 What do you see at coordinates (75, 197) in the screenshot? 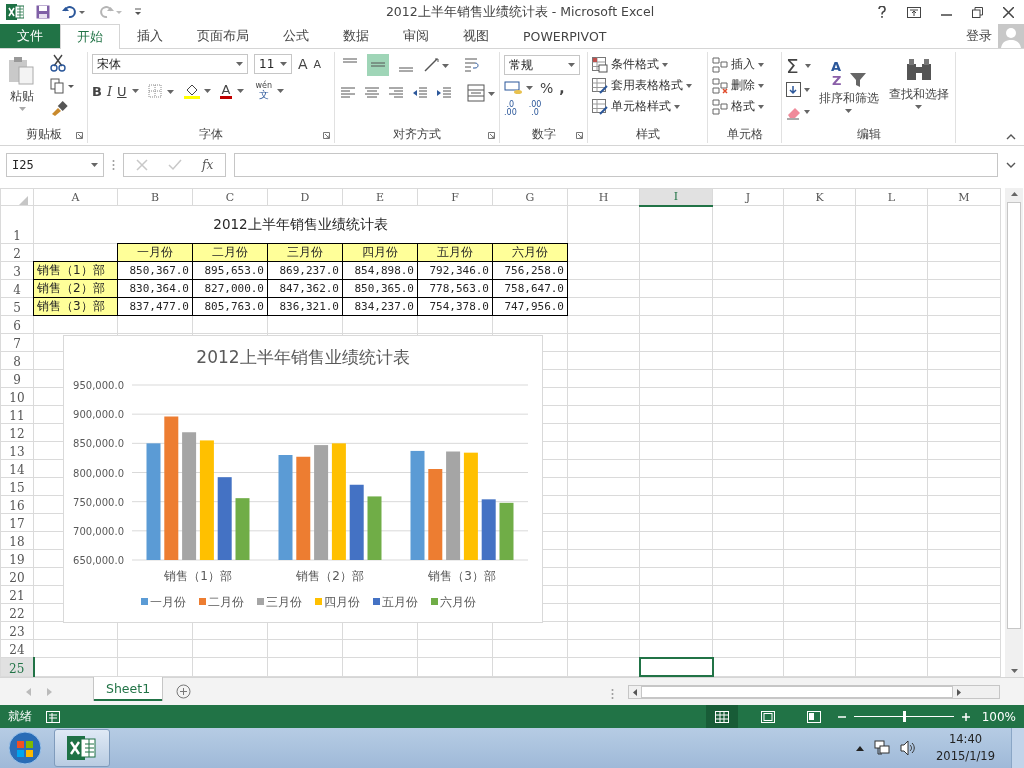
I see `column-header: A` at bounding box center [75, 197].